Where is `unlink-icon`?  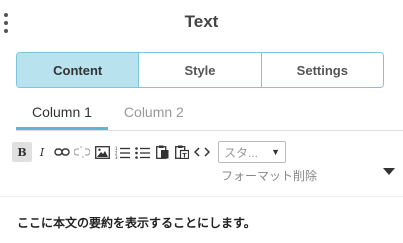 unlink-icon is located at coordinates (82, 152).